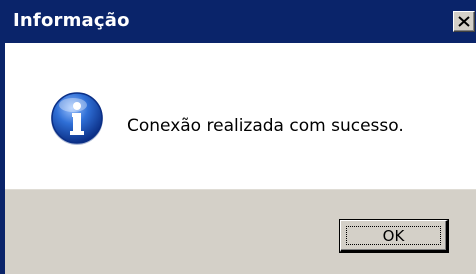  Describe the element at coordinates (71, 20) in the screenshot. I see `dialog-title: Informação` at that location.